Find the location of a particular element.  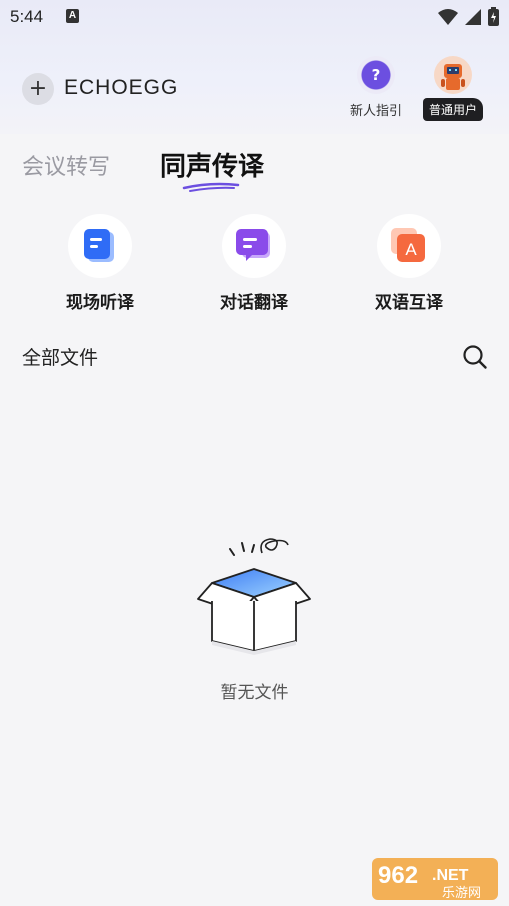

feature-icon-circle: A is located at coordinates (409, 246).